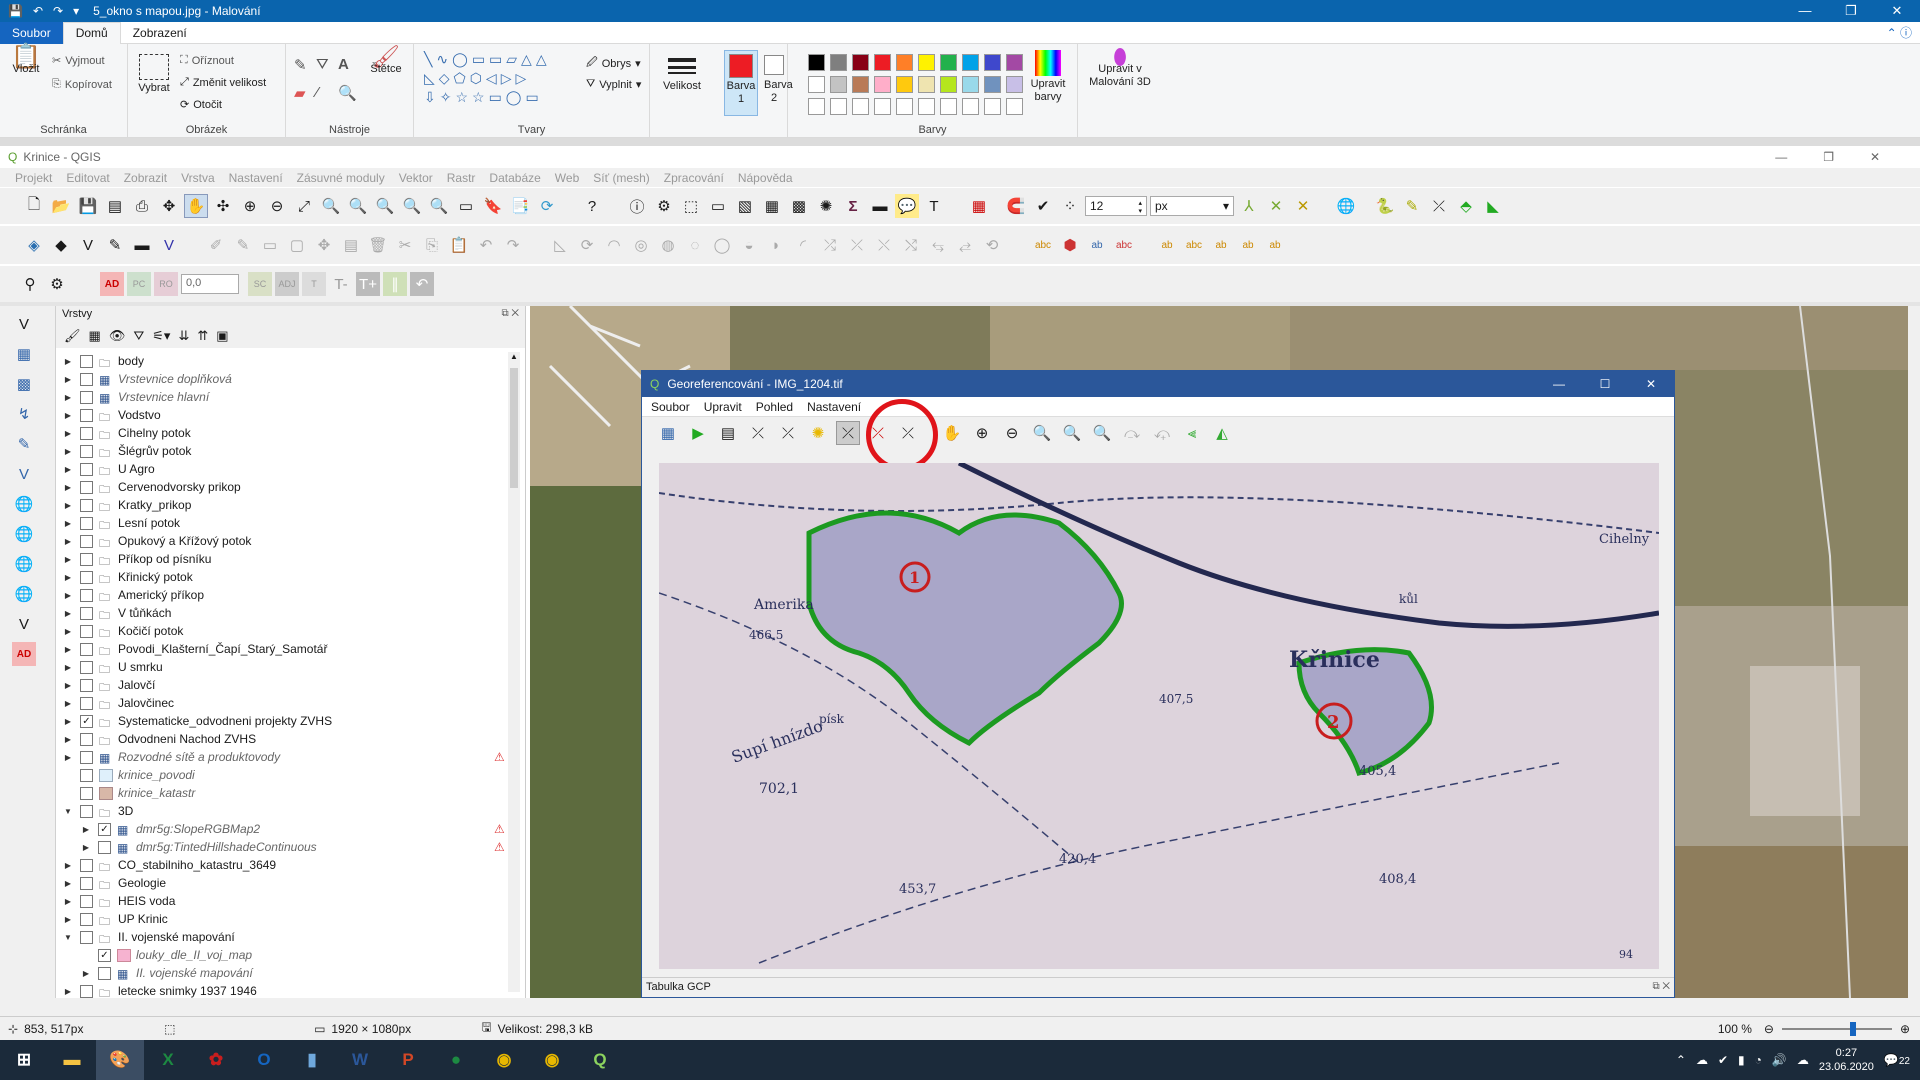 This screenshot has width=1920, height=1080. I want to click on unit-select: px ▾, so click(1192, 206).